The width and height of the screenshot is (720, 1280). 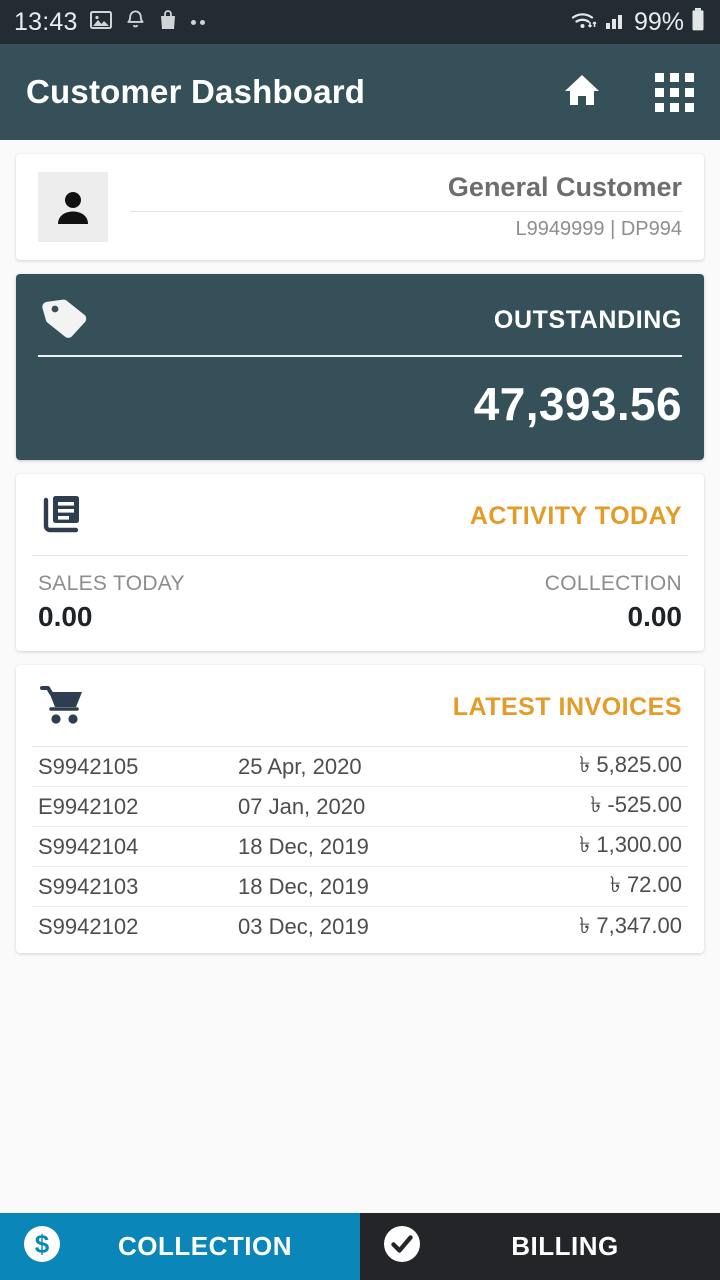 What do you see at coordinates (658, 21) in the screenshot?
I see `battery-percent: 99%` at bounding box center [658, 21].